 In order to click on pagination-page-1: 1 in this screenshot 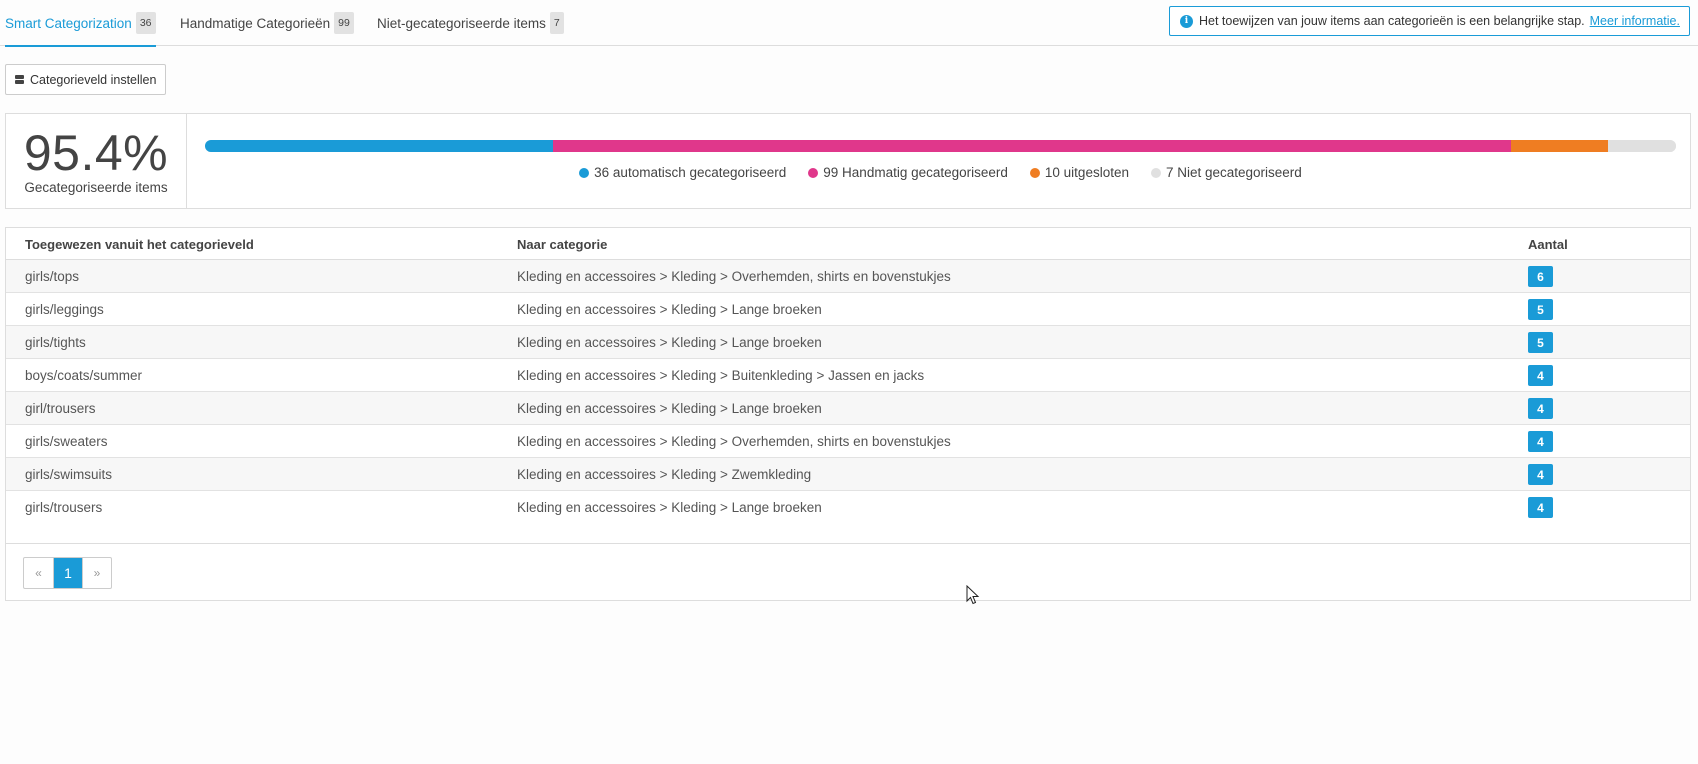, I will do `click(67, 573)`.